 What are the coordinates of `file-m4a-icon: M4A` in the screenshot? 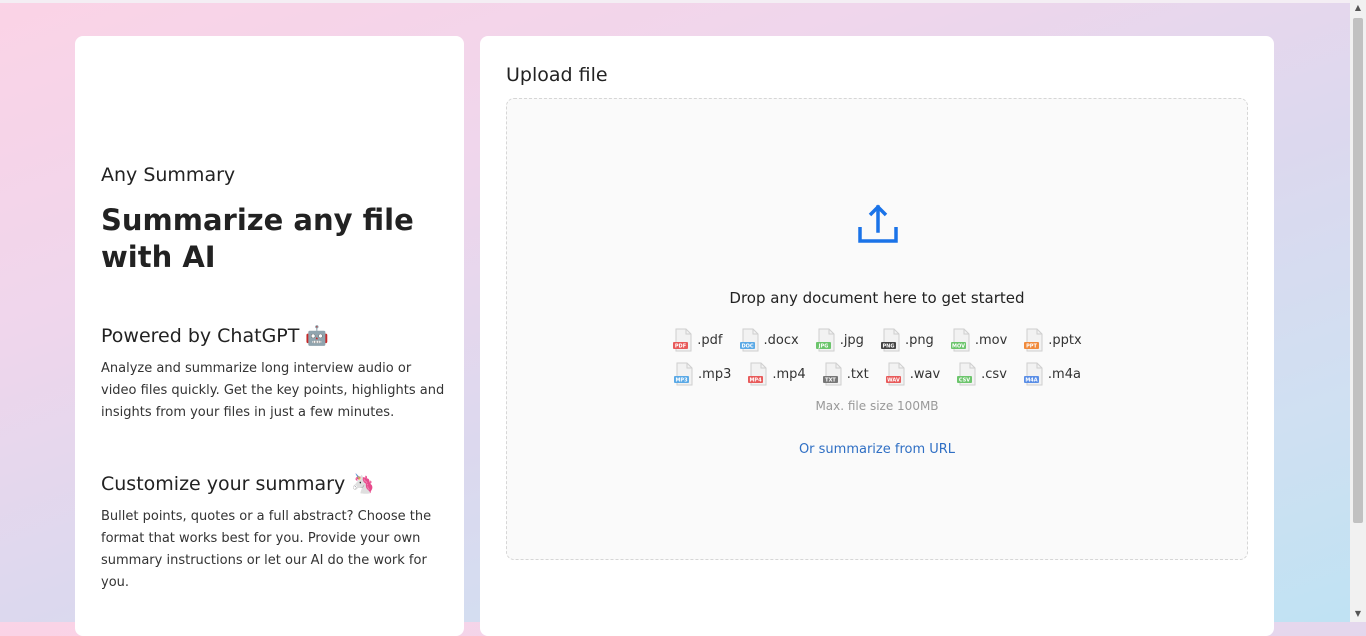 It's located at (1033, 374).